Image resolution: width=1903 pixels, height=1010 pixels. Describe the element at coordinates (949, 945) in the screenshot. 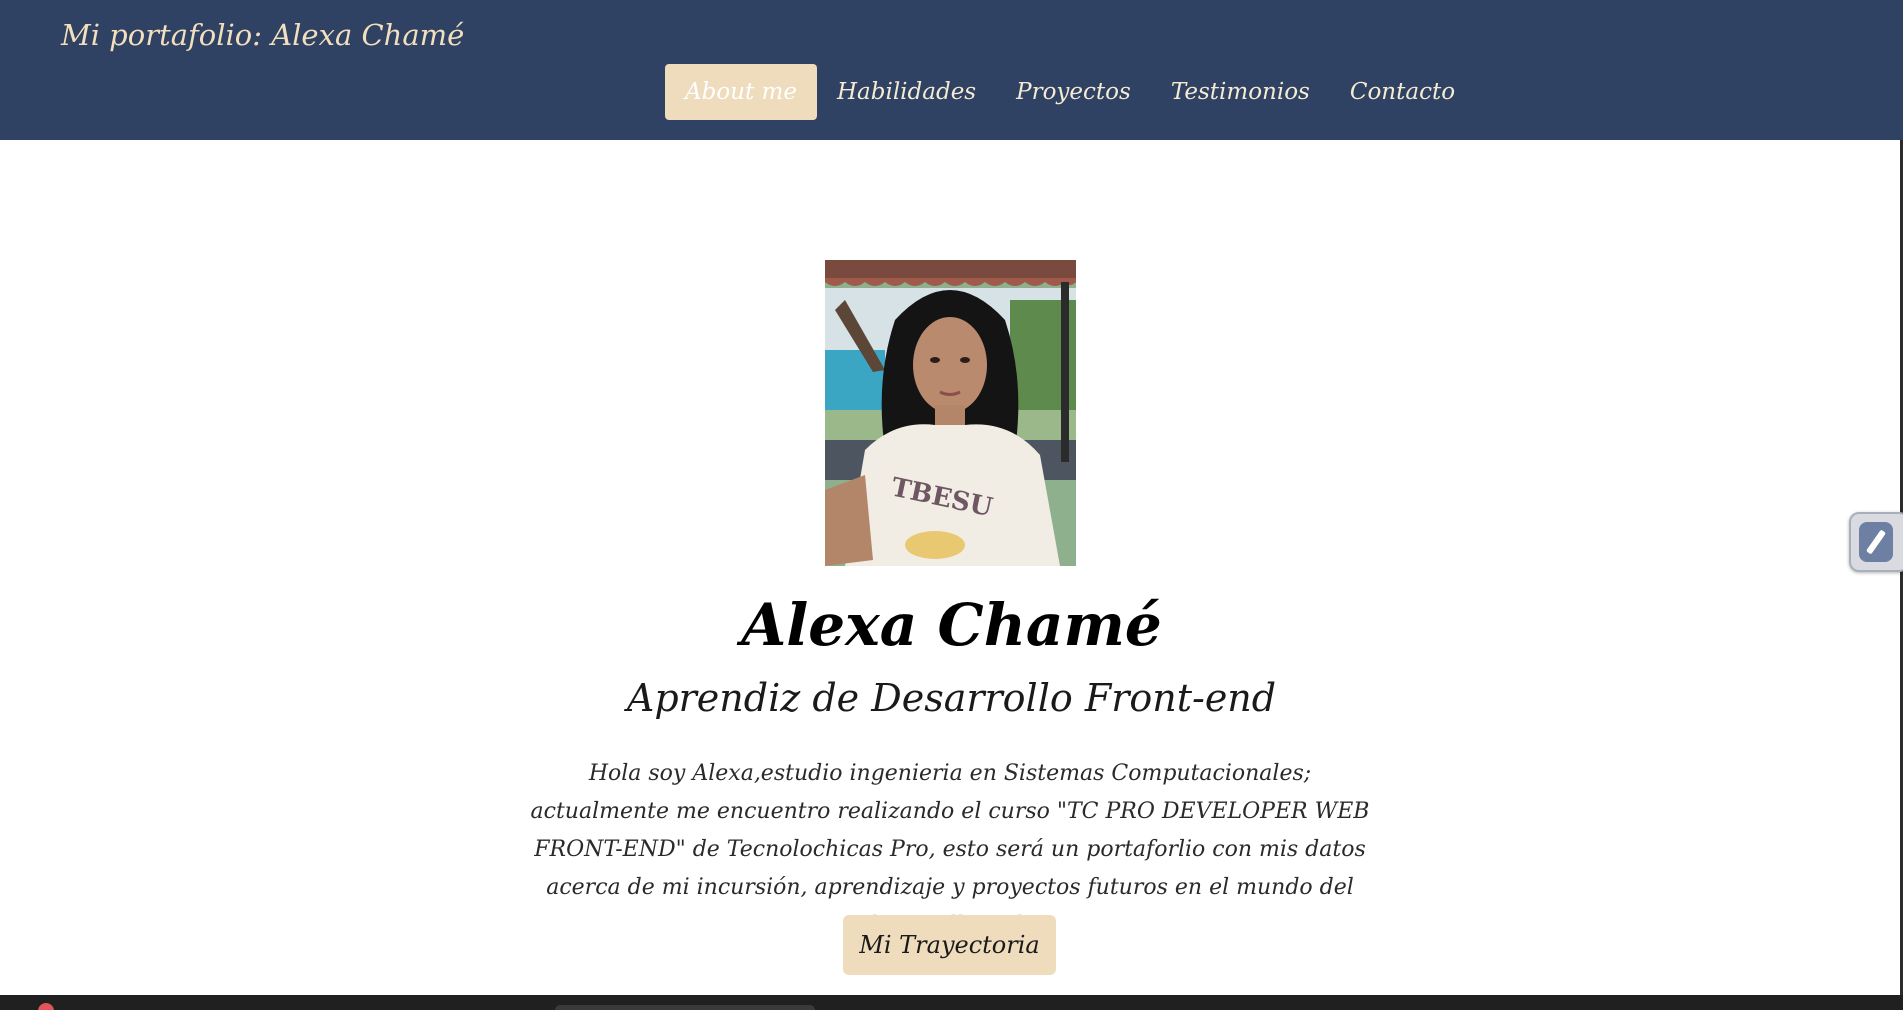

I see `trajectory-button: Mi Trayectoria` at that location.